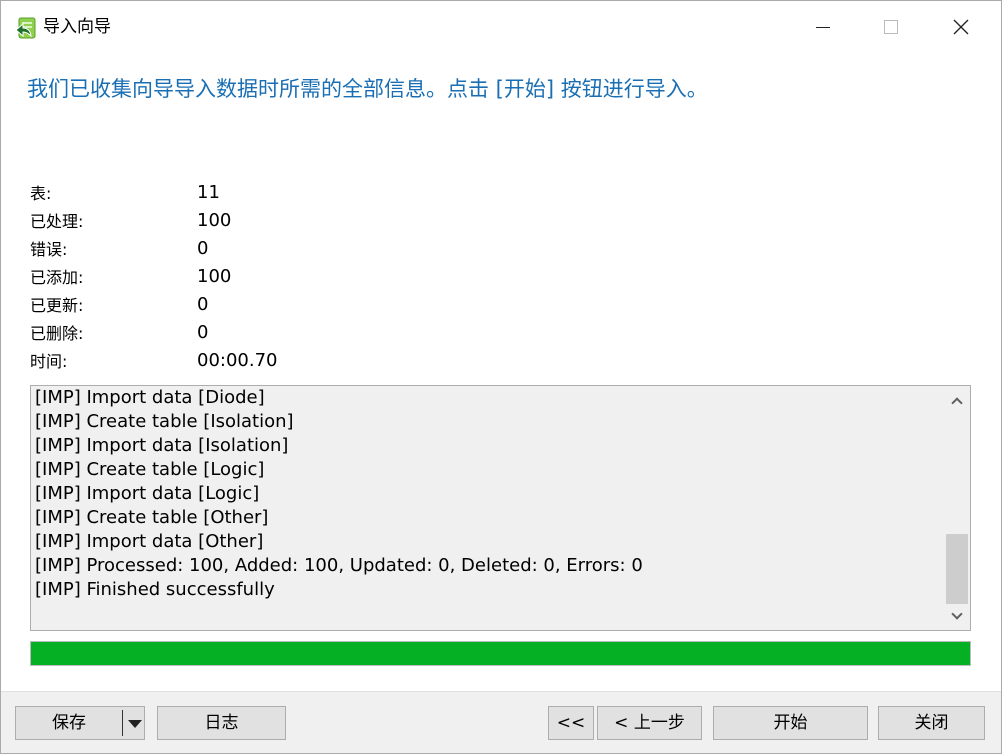 The image size is (1002, 754). I want to click on scroll-down-button, so click(957, 616).